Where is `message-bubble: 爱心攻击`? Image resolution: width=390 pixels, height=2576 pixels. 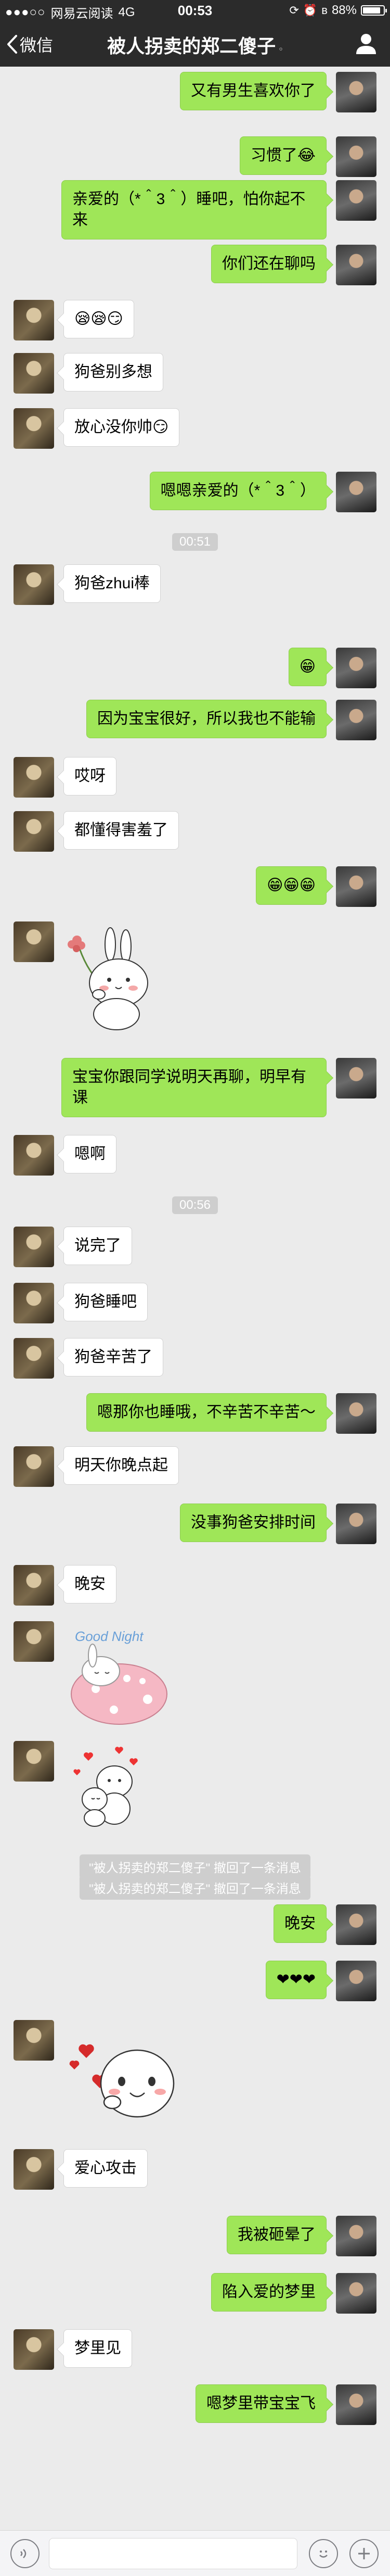
message-bubble: 爱心攻击 is located at coordinates (105, 2169).